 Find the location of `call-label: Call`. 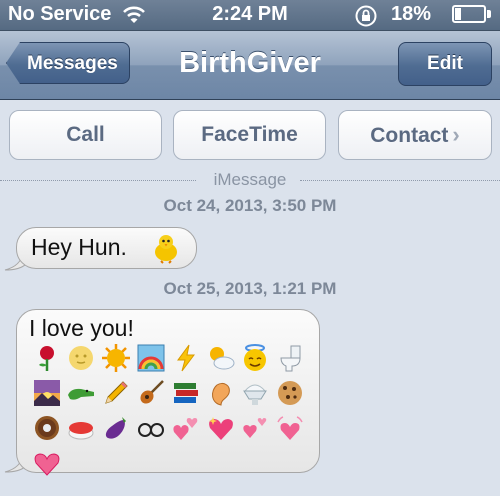

call-label: Call is located at coordinates (85, 134).